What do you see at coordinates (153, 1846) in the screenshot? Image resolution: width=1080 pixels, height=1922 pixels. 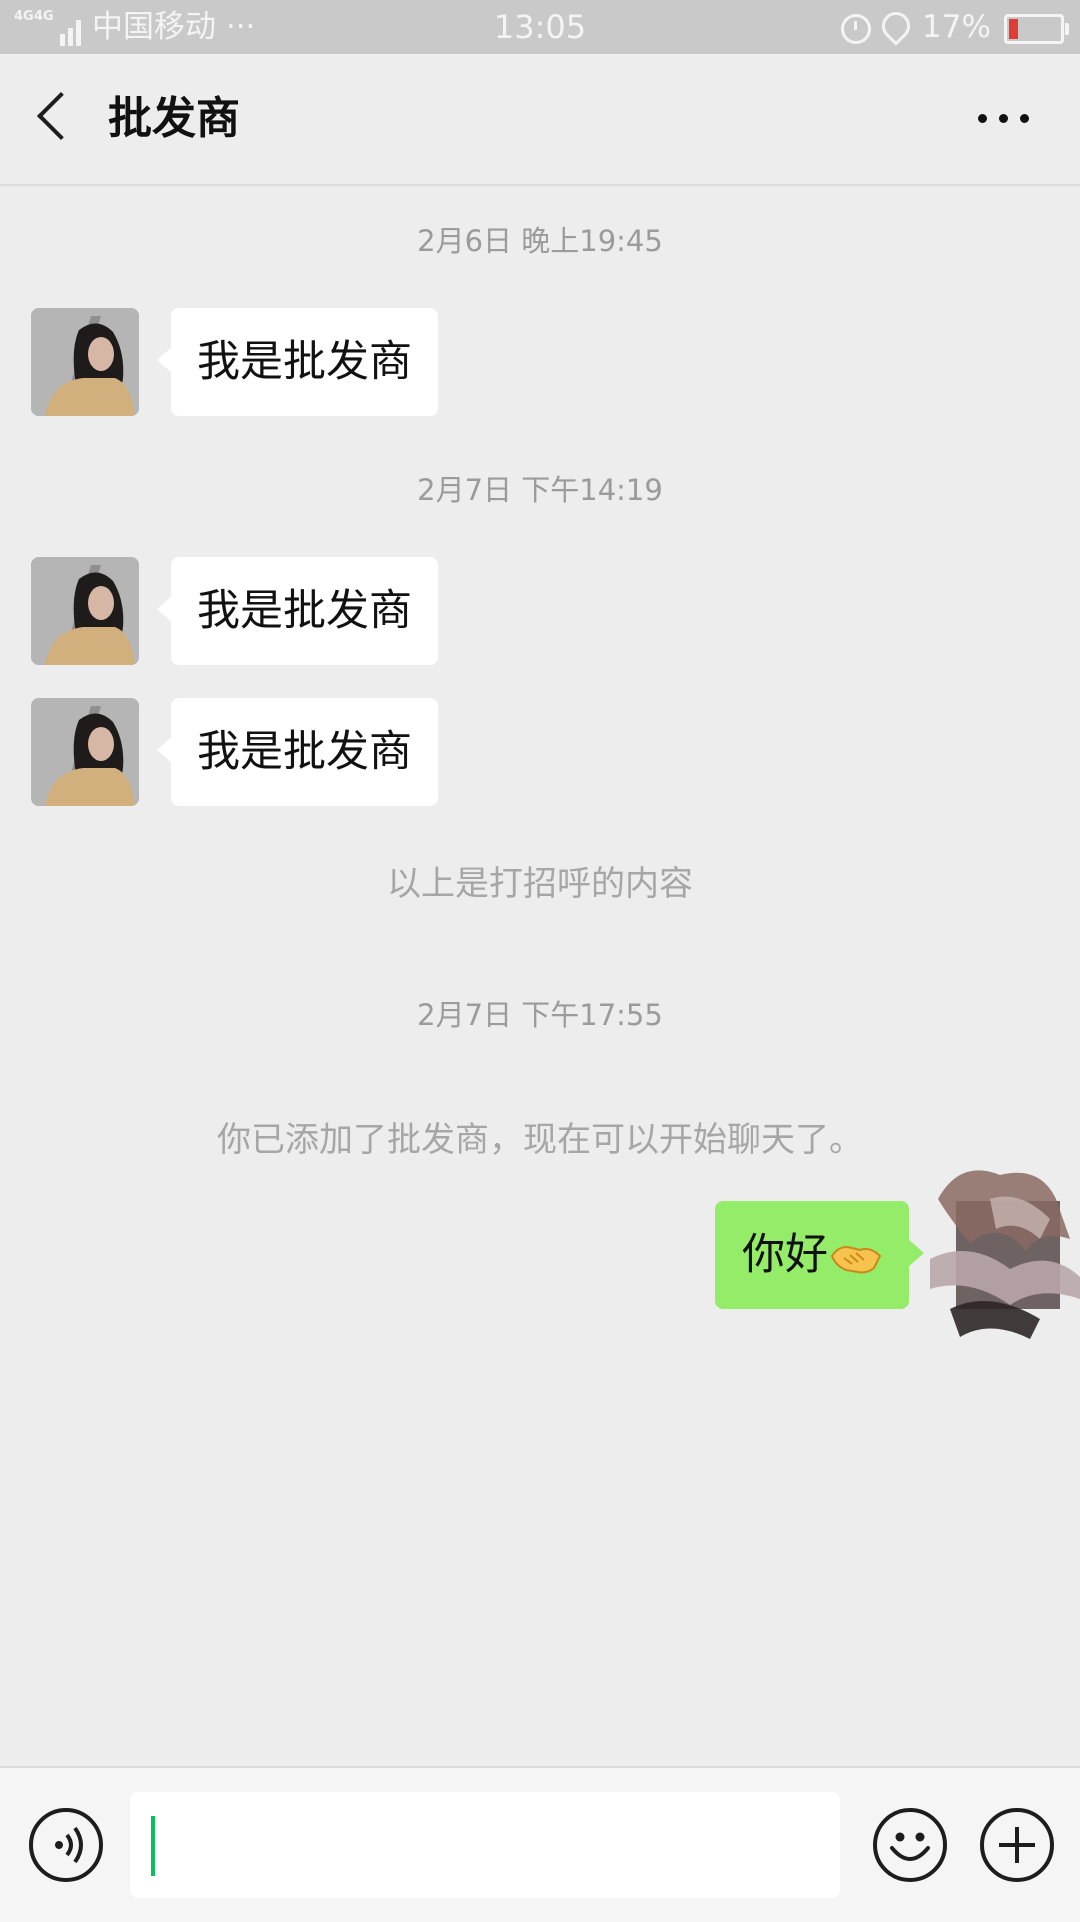 I see `text-cursor` at bounding box center [153, 1846].